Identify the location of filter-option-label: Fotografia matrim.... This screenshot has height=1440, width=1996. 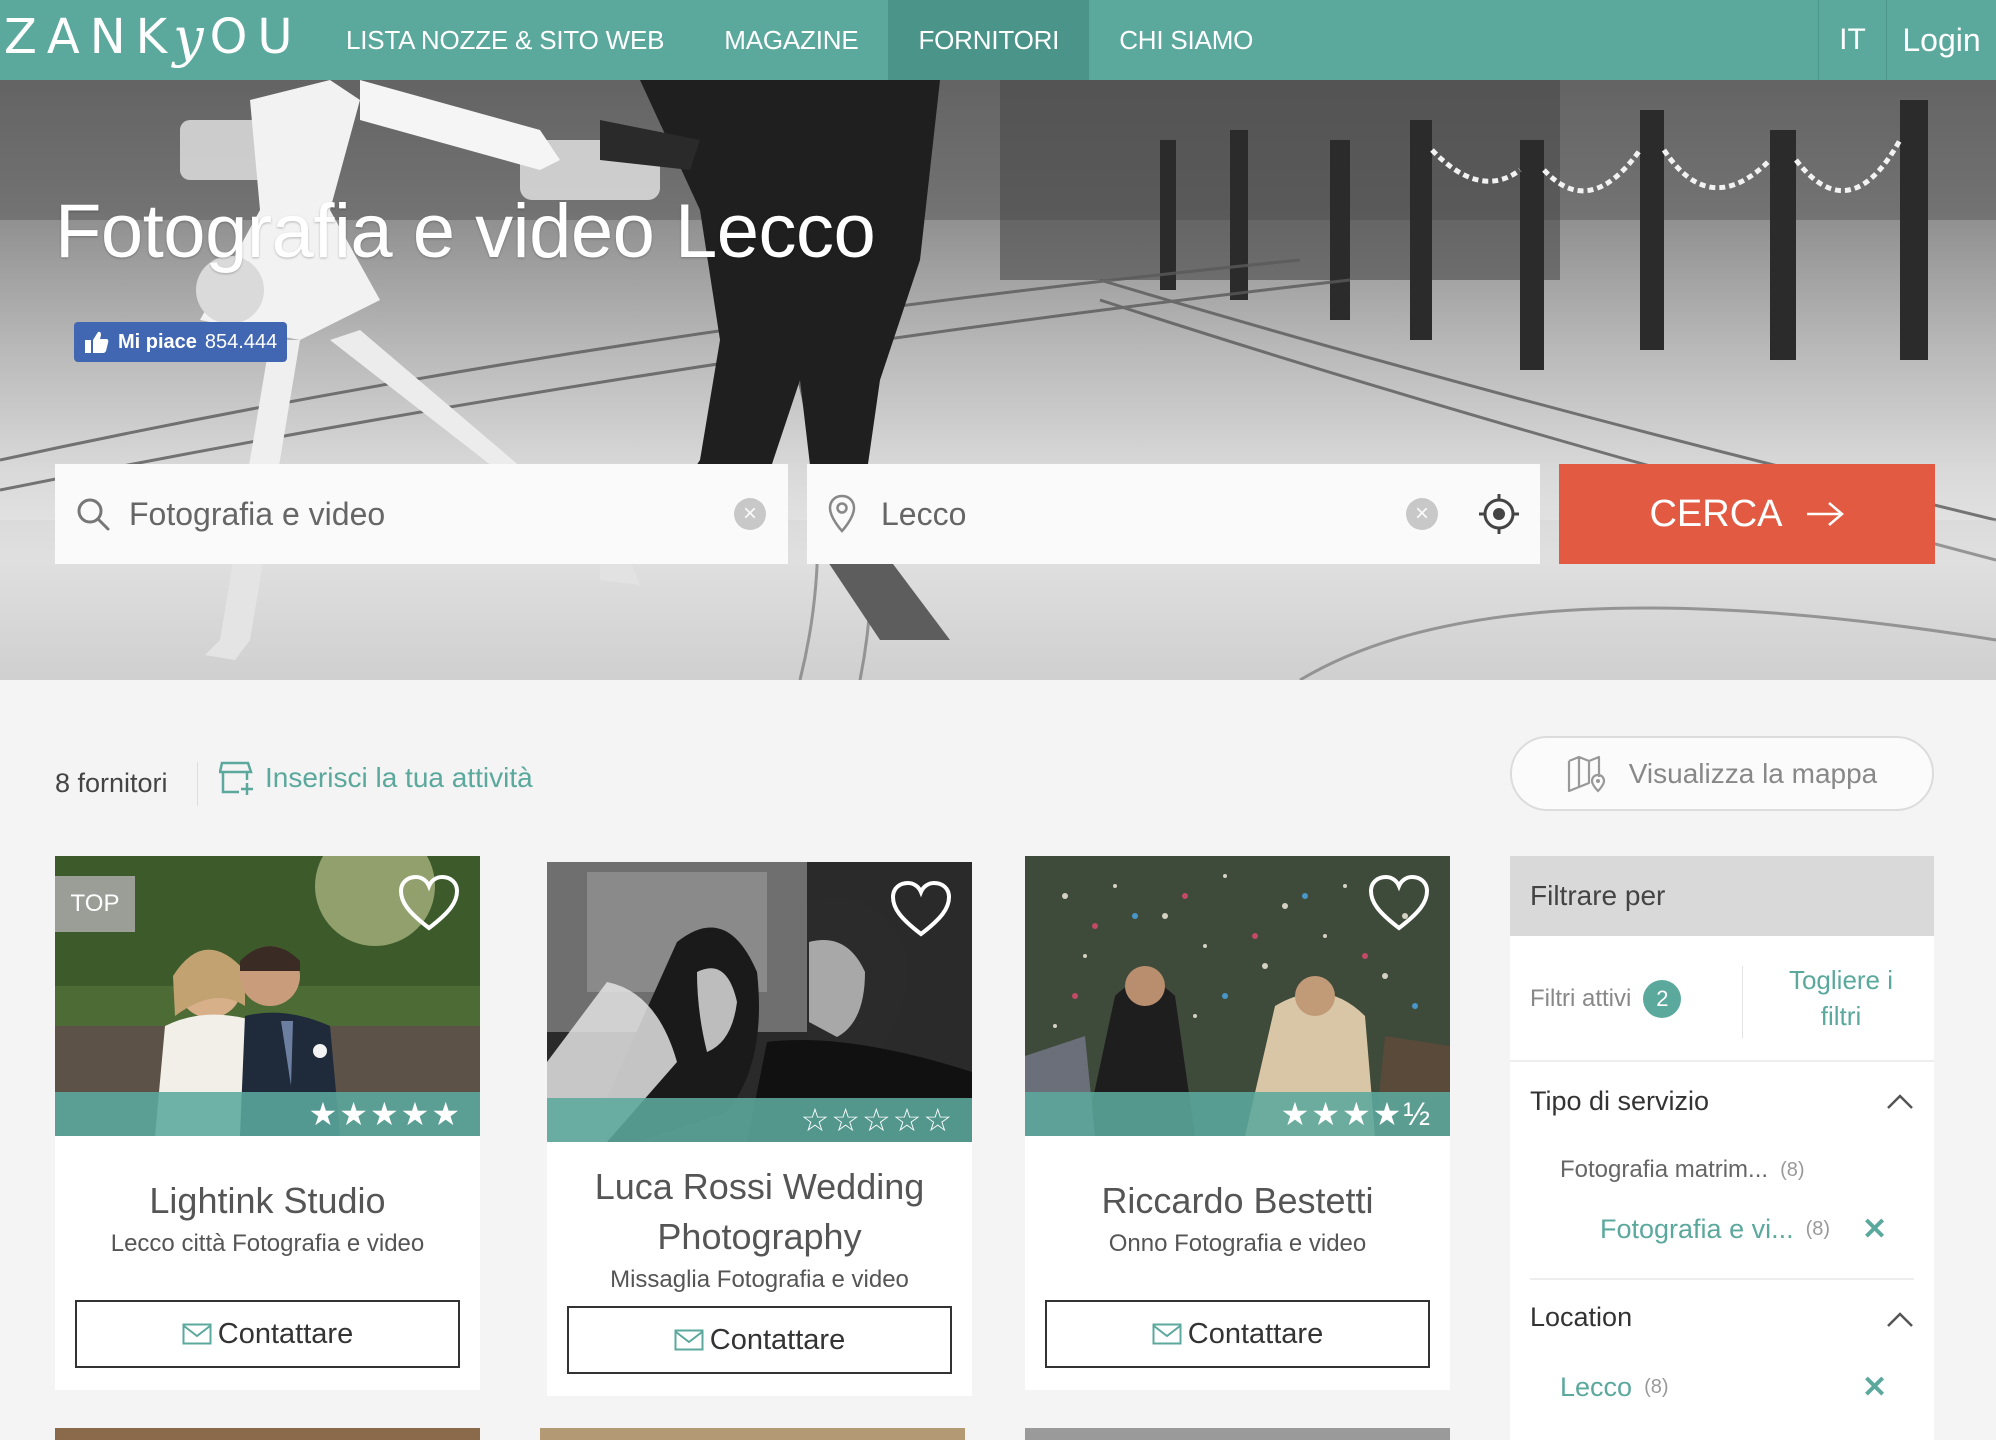
(1664, 1169).